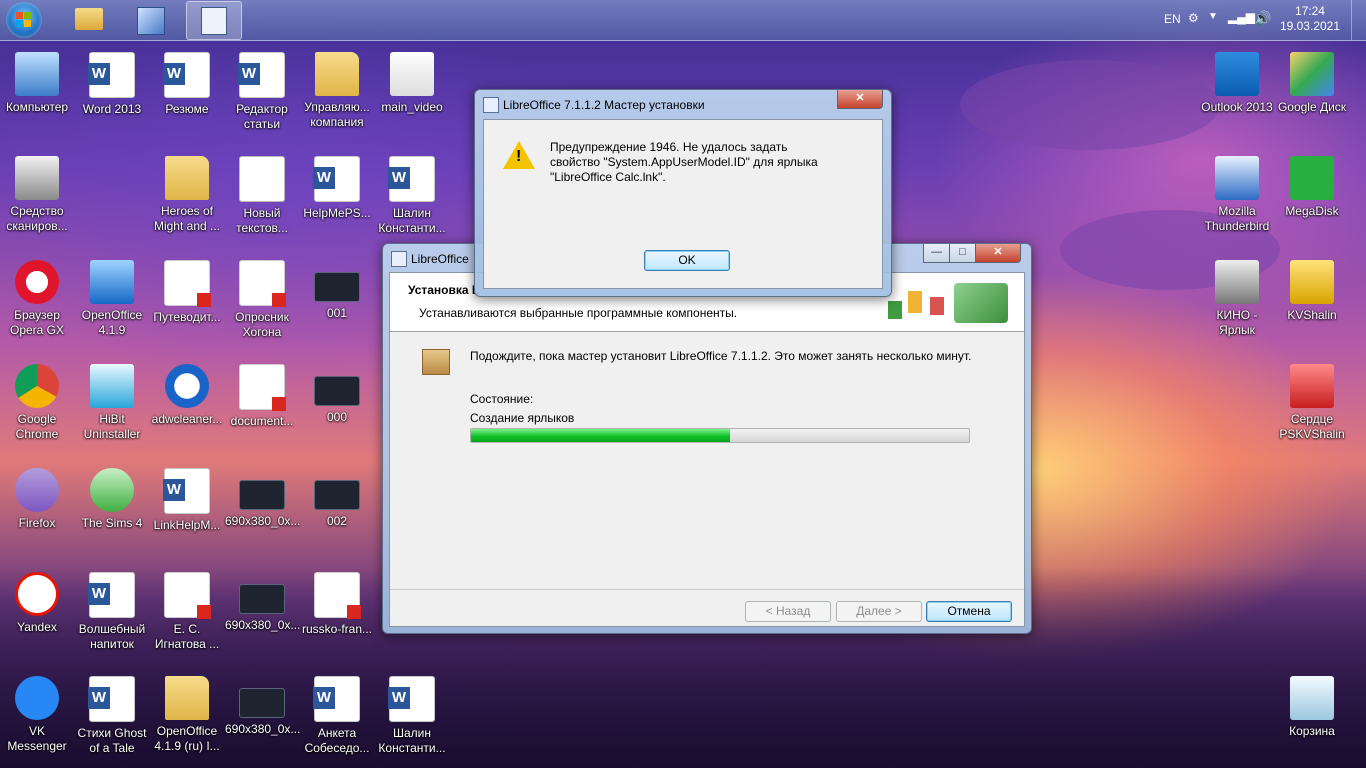 The image size is (1366, 768). I want to click on desktop-icon-label: Google Chrome, so click(37, 426).